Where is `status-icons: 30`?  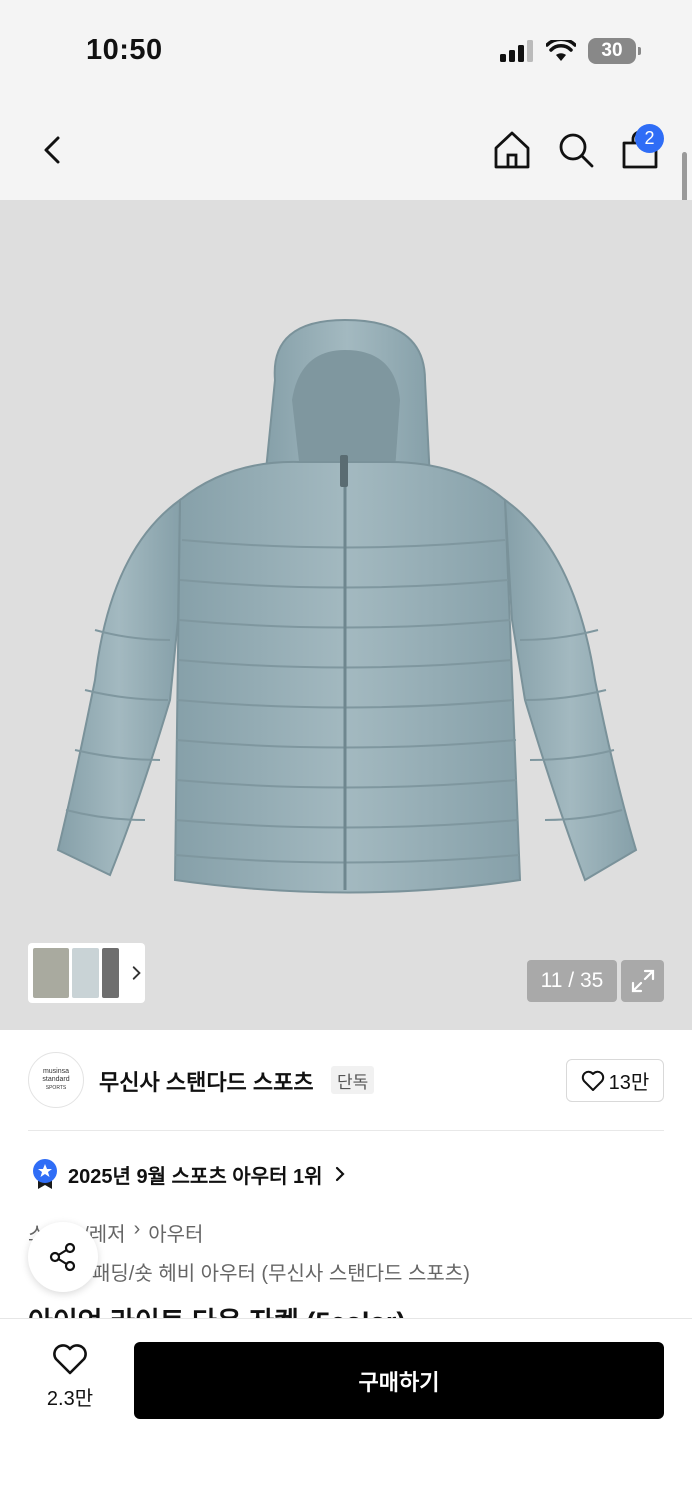 status-icons: 30 is located at coordinates (570, 51).